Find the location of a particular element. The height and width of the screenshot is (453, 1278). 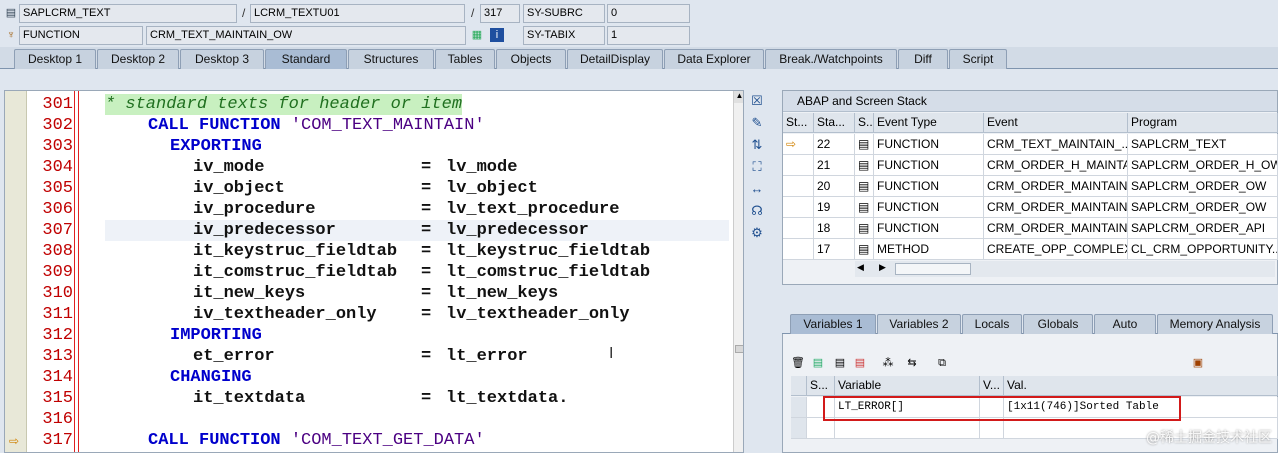

program-field: SAPLCRM_TEXT is located at coordinates (128, 13).